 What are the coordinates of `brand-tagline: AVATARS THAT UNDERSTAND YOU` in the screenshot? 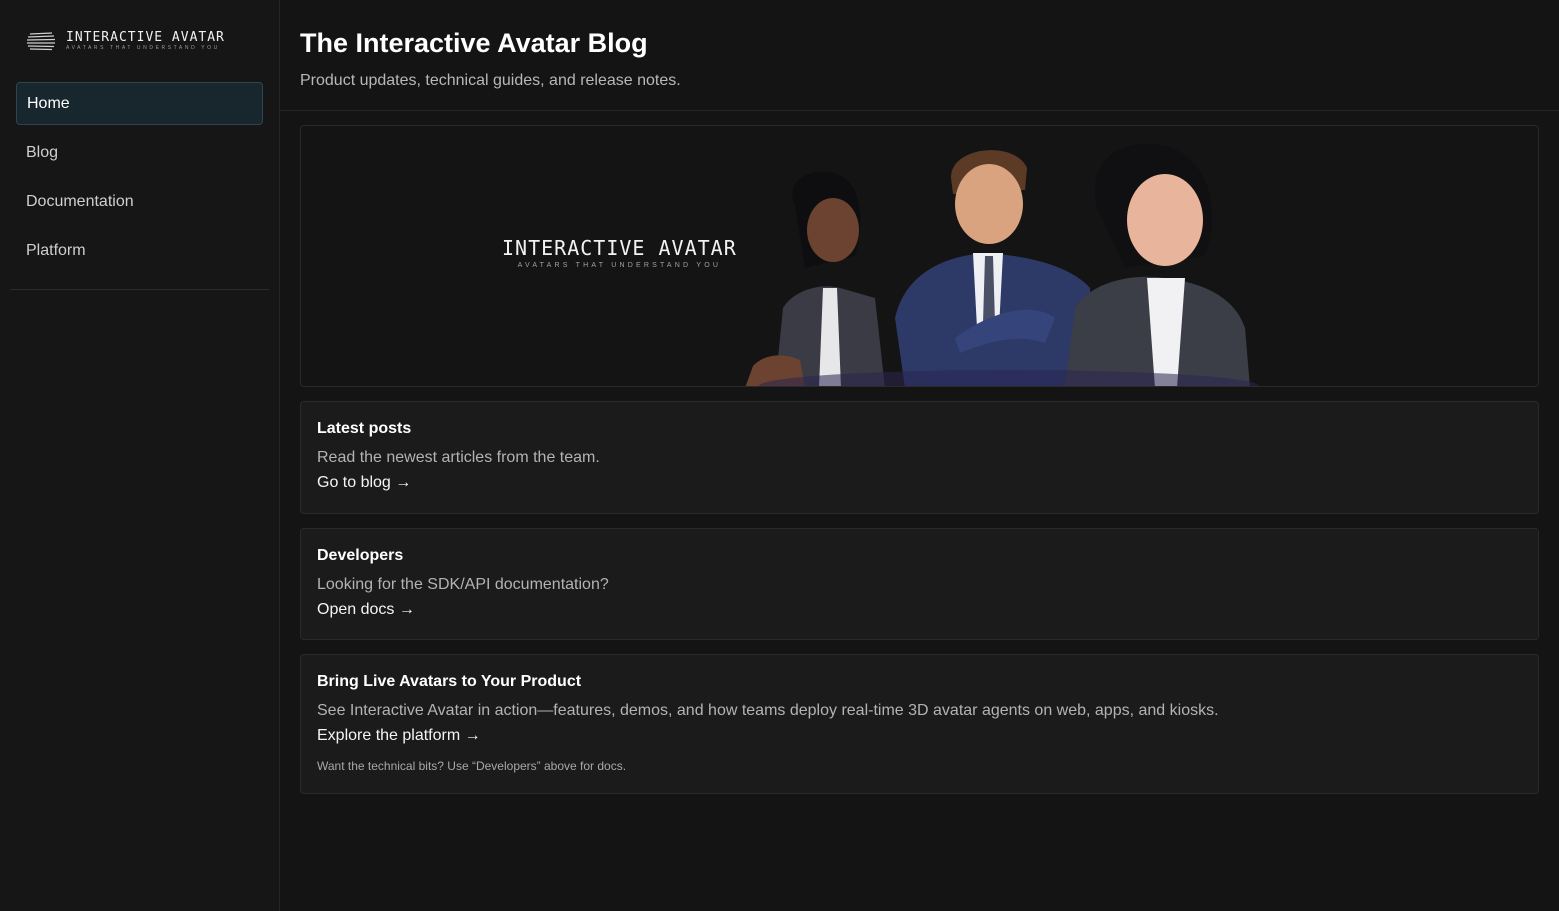 It's located at (143, 48).